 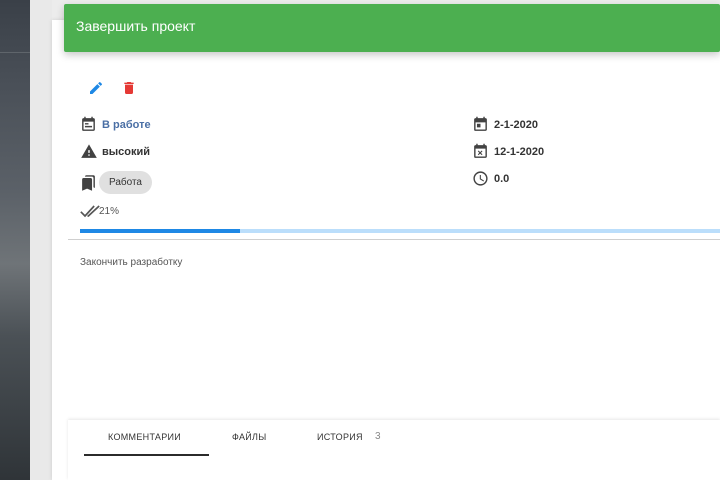 What do you see at coordinates (516, 125) in the screenshot?
I see `start-date: 2-1-2020` at bounding box center [516, 125].